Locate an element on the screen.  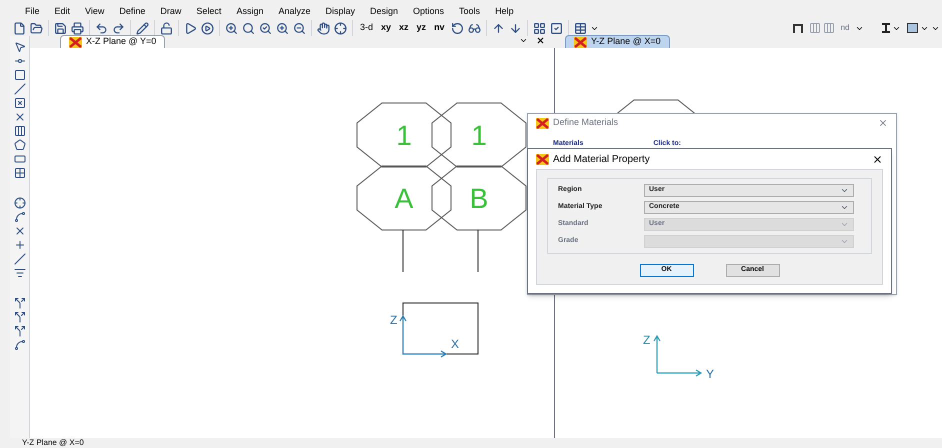
folder-icon is located at coordinates (36, 28).